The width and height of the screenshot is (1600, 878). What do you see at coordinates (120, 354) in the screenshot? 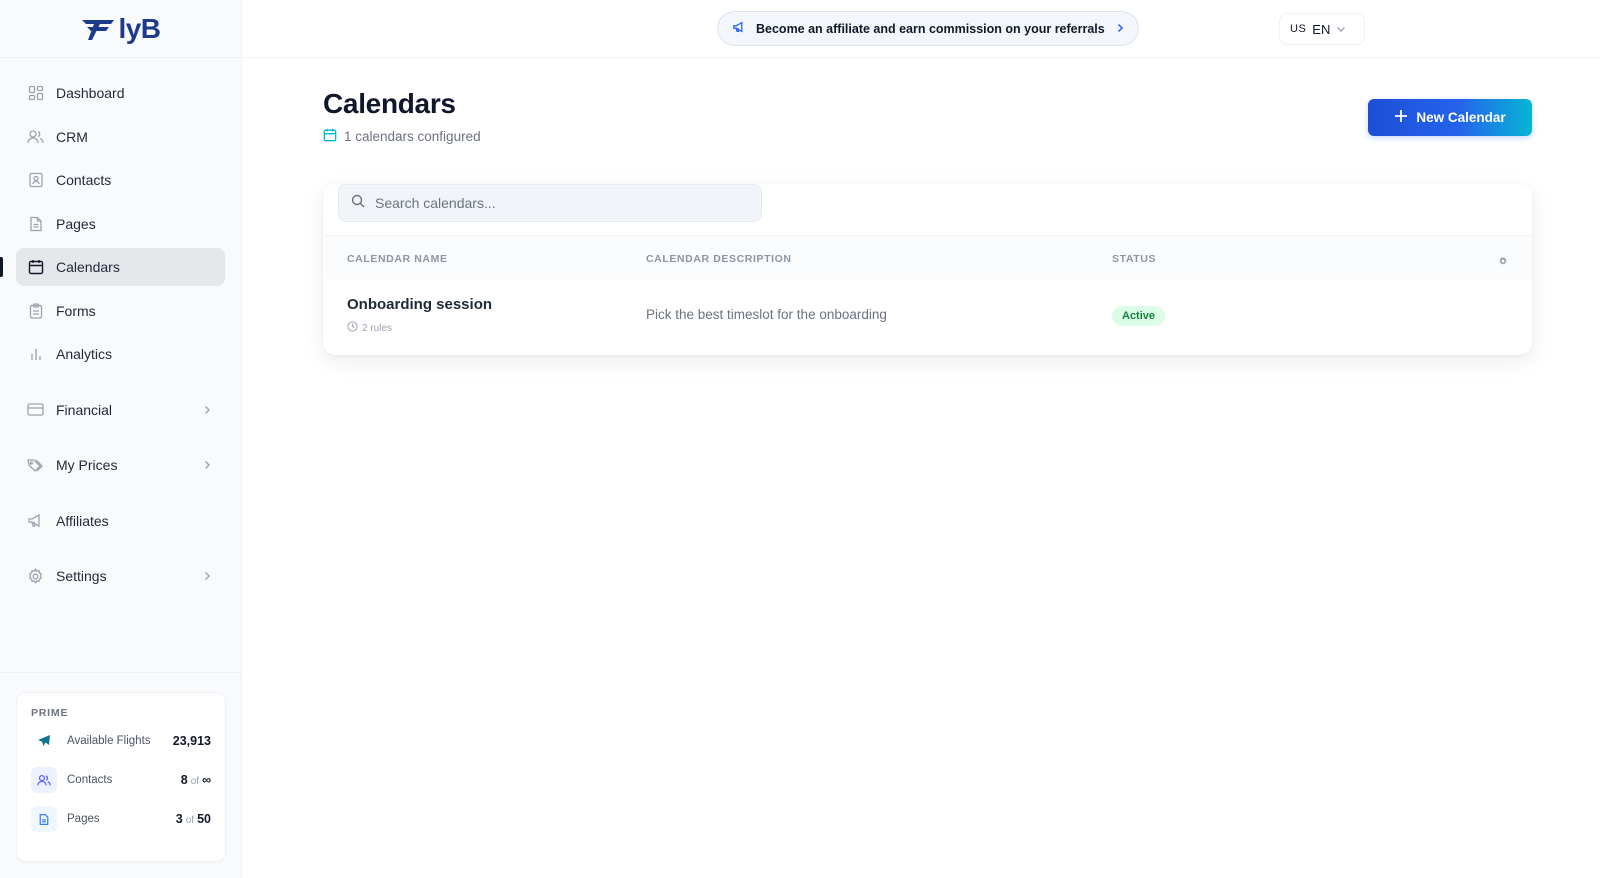
I see `sidebar-item-analytics: Analytics` at bounding box center [120, 354].